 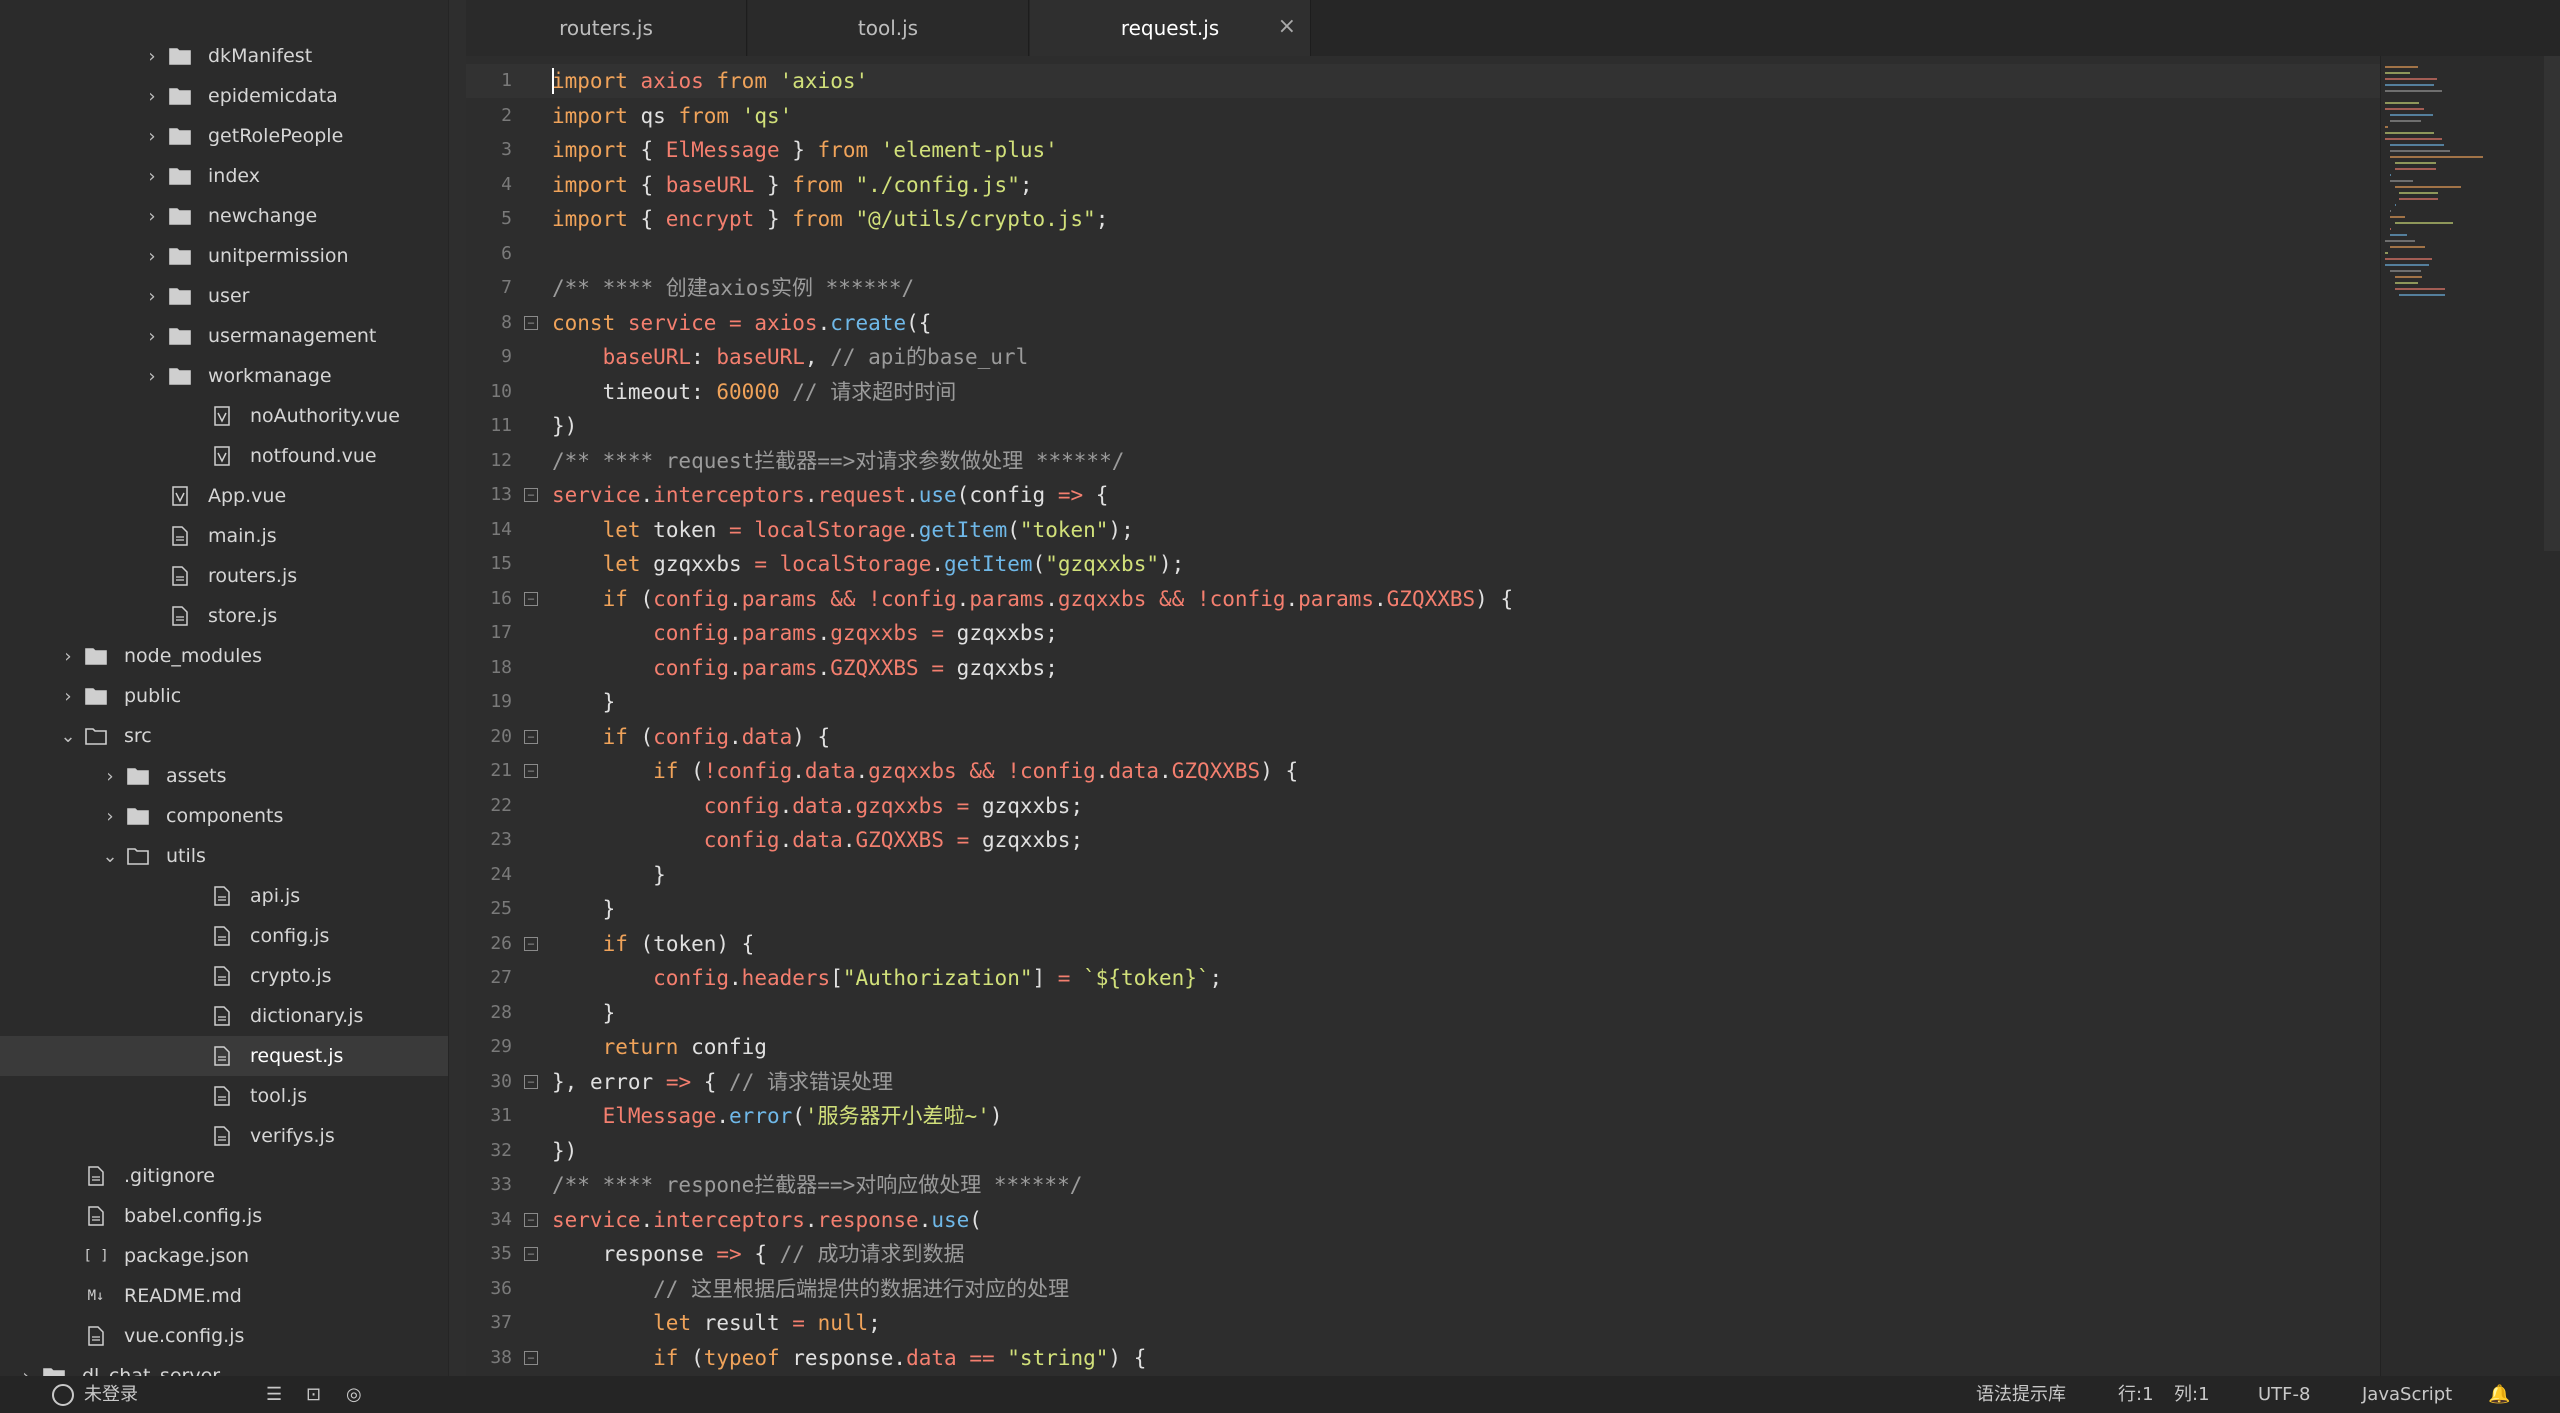 What do you see at coordinates (224, 1256) in the screenshot?
I see `tree-item: [ ] package.json` at bounding box center [224, 1256].